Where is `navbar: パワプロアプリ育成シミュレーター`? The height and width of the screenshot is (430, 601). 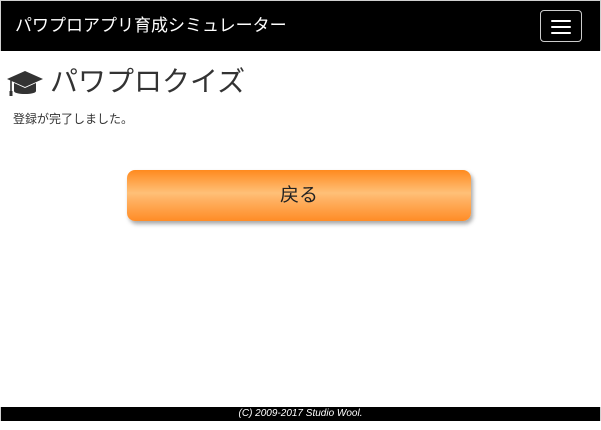
navbar: パワプロアプリ育成シミュレーター is located at coordinates (300, 25).